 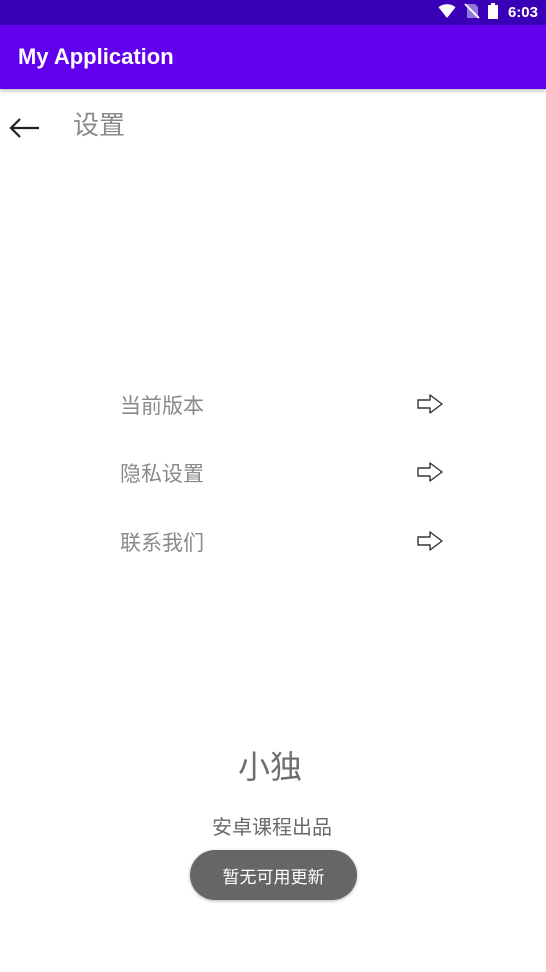 I want to click on back-button, so click(x=25, y=122).